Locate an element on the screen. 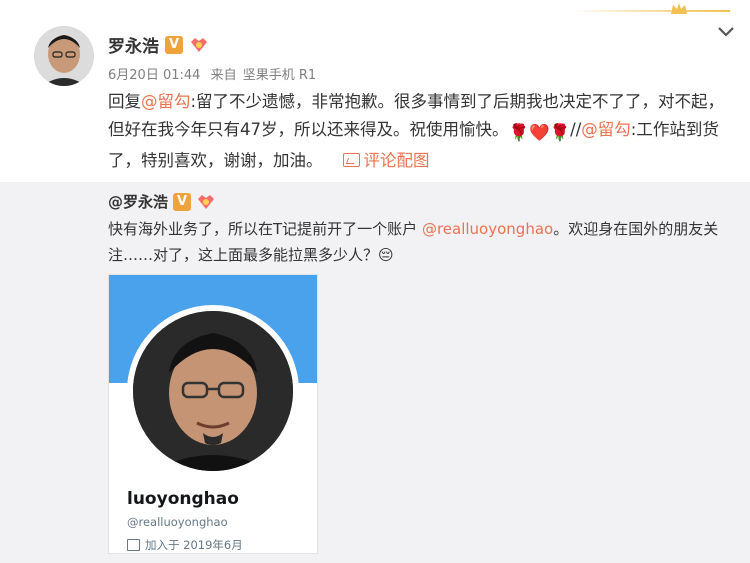  repost-mention: @realluoyonghao is located at coordinates (487, 229).